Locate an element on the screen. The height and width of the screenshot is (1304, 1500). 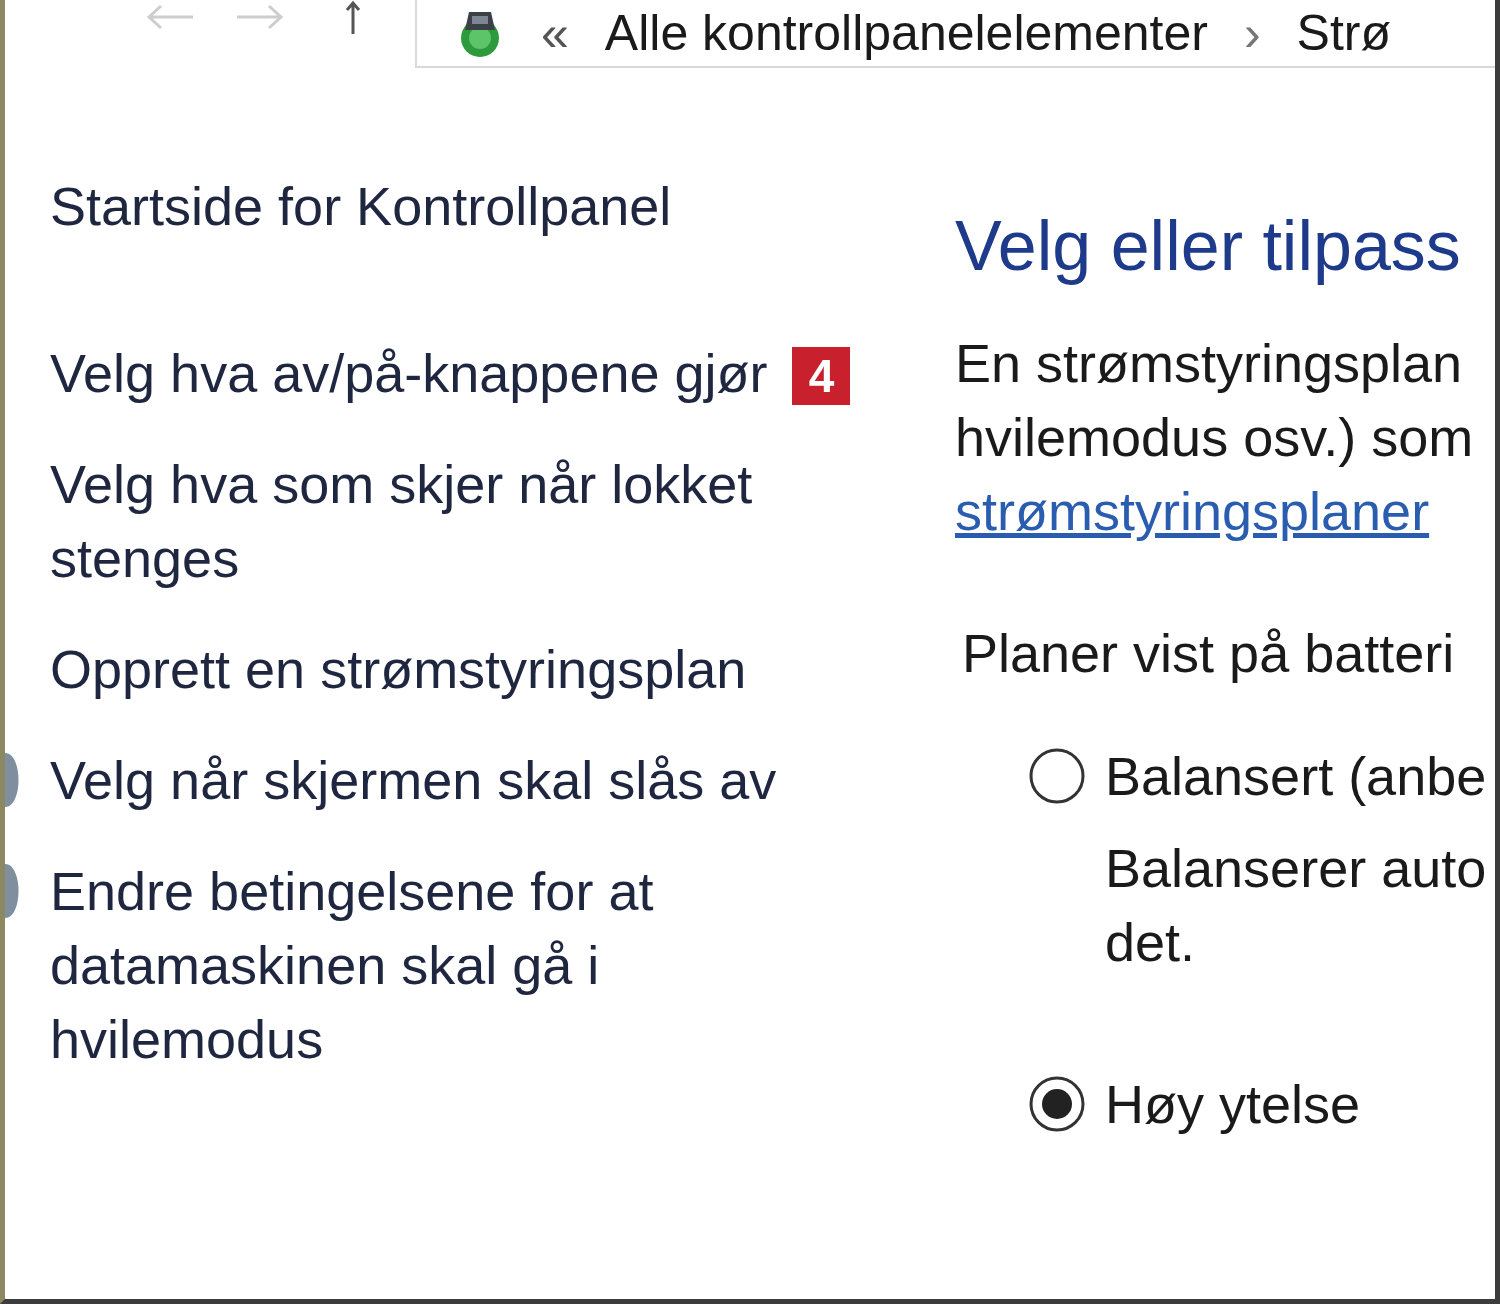
sidebar-link: Endre betingelsene for at datamaskinen skal gå i hvilemodus is located at coordinates (445, 965).